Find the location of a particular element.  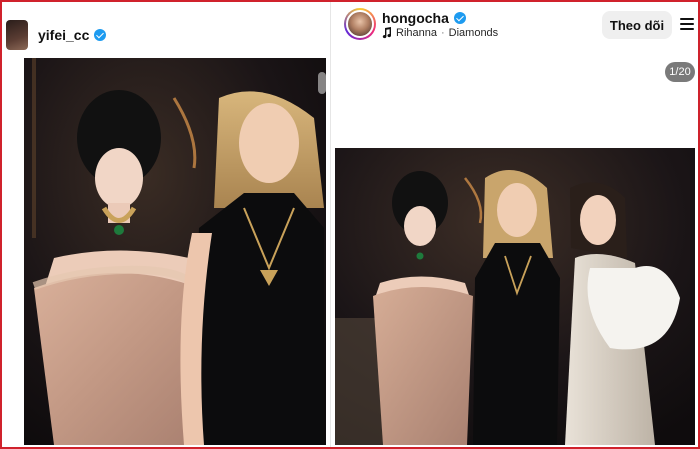

story-avatar is located at coordinates (360, 24).